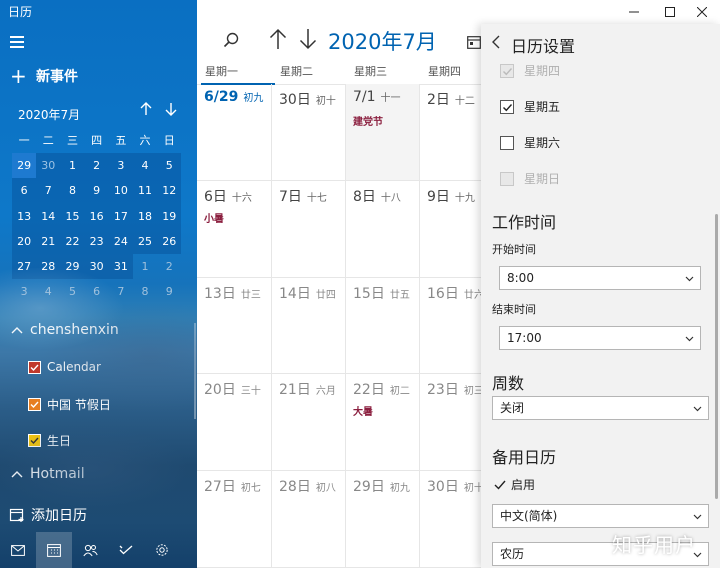 This screenshot has width=720, height=568. I want to click on end-time-select: 17:00, so click(600, 338).